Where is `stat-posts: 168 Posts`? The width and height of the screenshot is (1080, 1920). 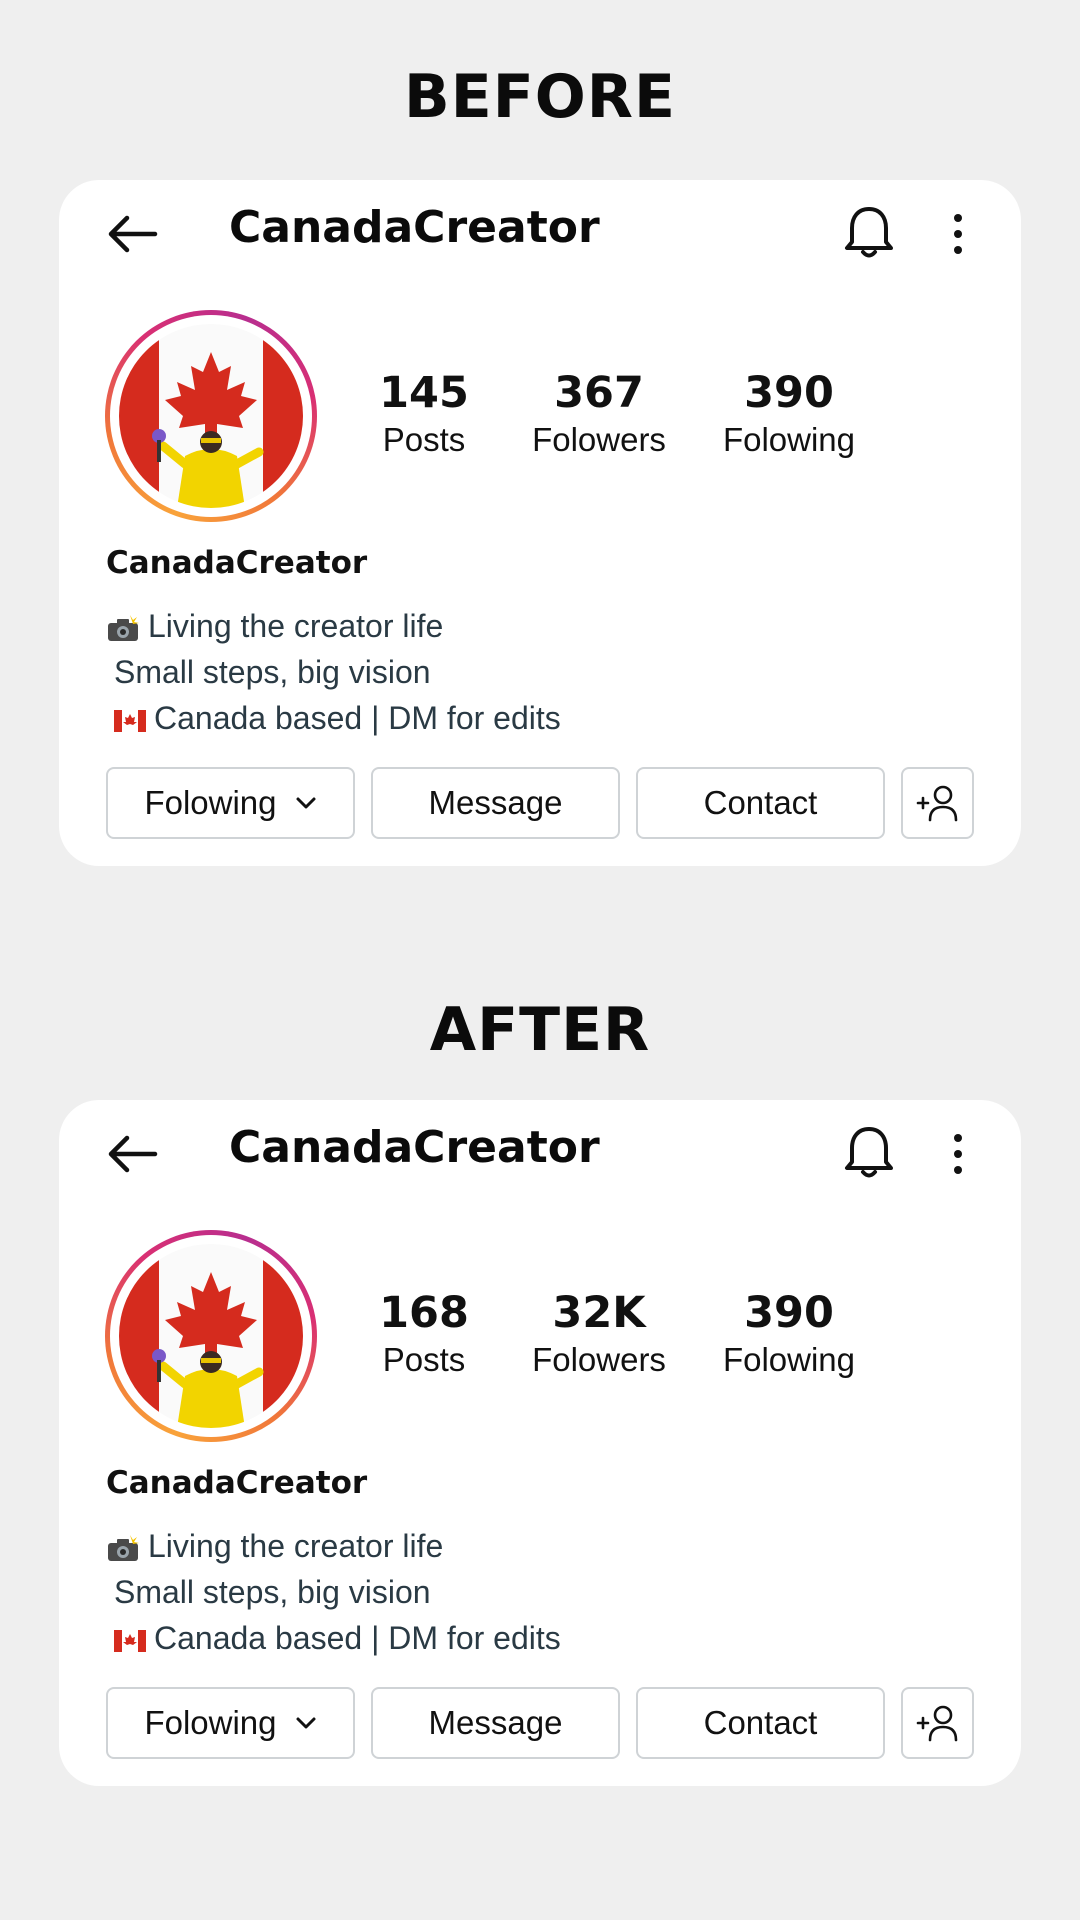
stat-posts: 168 Posts is located at coordinates (424, 1335).